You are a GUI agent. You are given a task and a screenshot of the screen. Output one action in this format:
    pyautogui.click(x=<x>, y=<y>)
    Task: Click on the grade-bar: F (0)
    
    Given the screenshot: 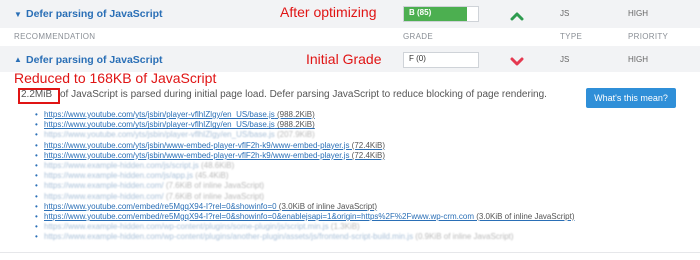 What is the action you would take?
    pyautogui.click(x=441, y=60)
    